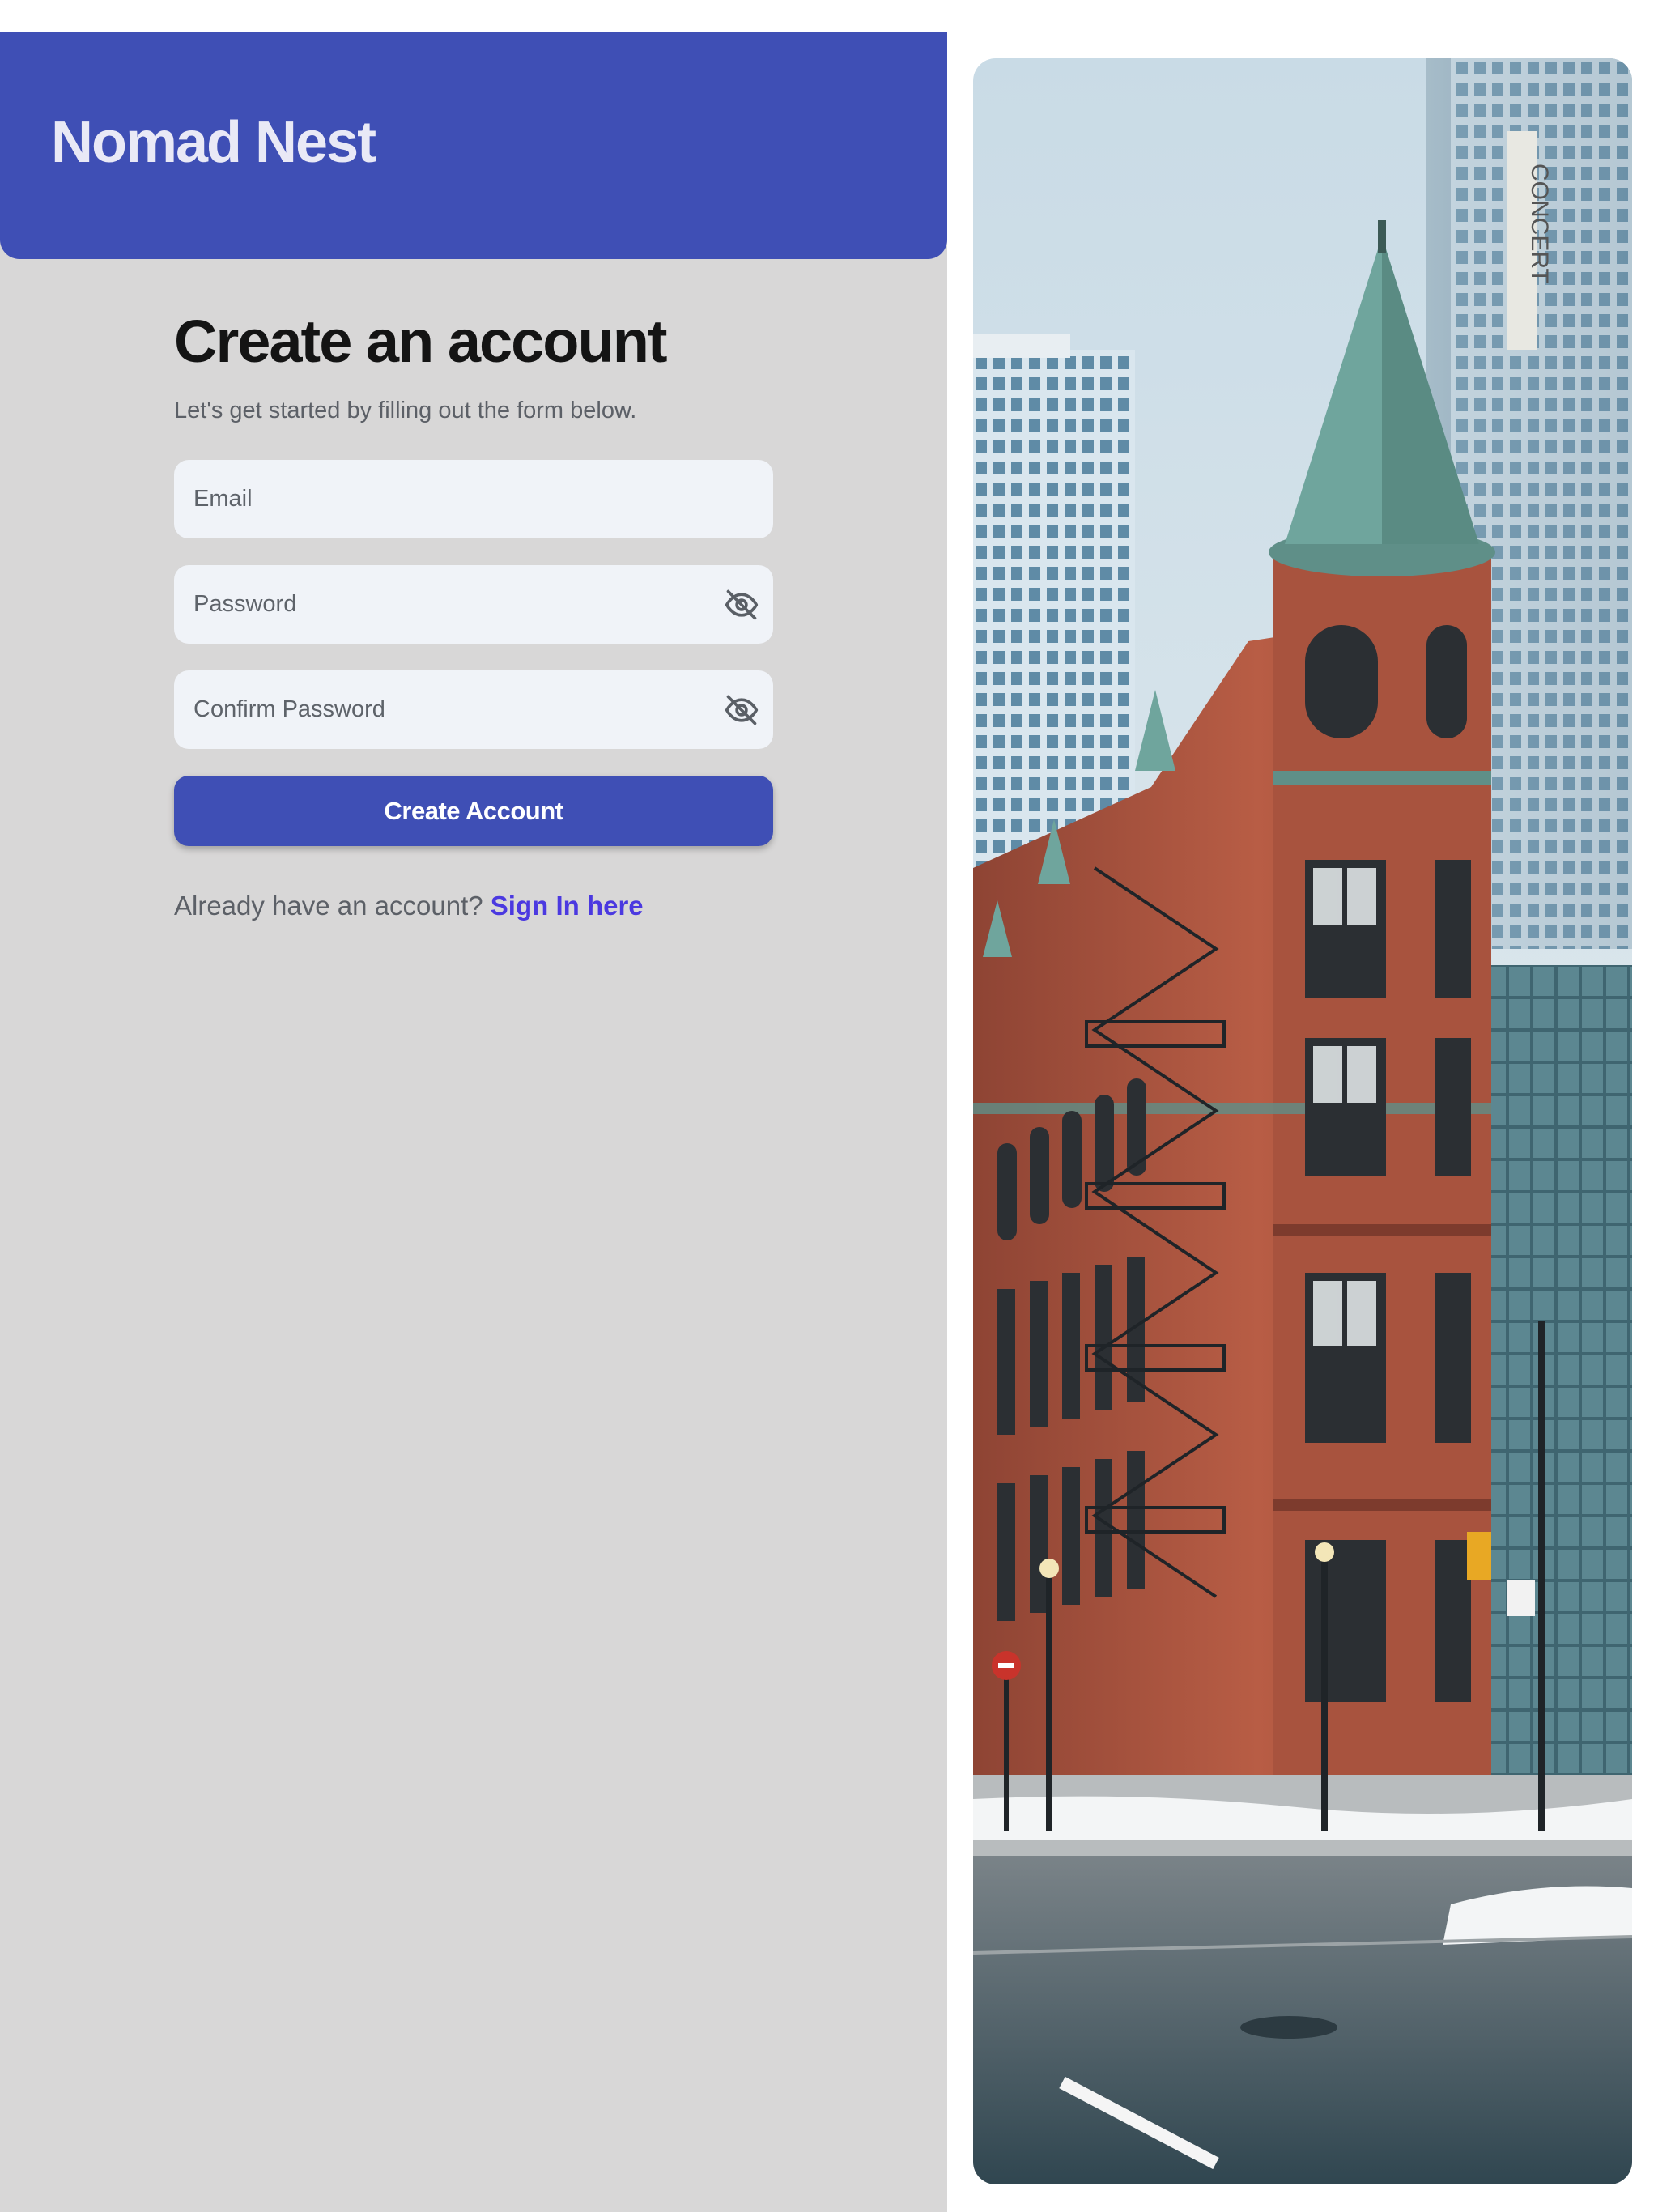  I want to click on signin-row: Already have an account? Sign In here, so click(473, 906).